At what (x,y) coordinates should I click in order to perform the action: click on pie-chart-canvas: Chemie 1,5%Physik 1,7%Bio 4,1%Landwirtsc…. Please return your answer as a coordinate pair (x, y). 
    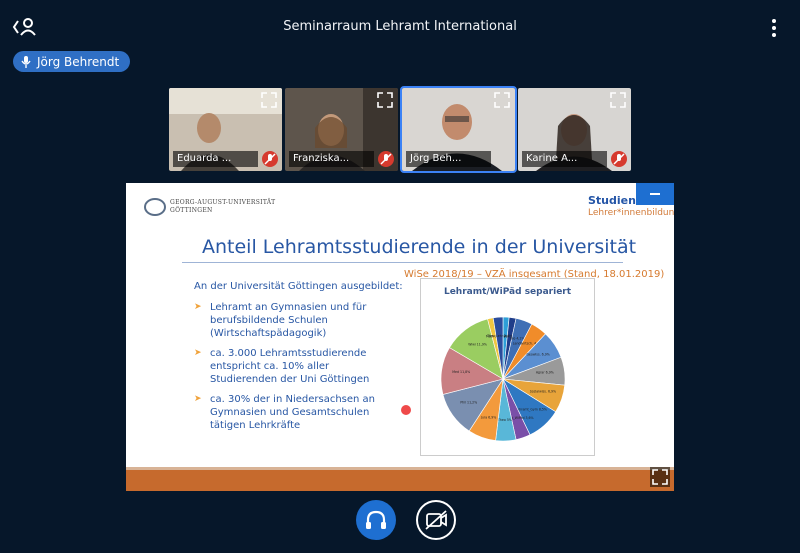
    Looking at the image, I should click on (503, 379).